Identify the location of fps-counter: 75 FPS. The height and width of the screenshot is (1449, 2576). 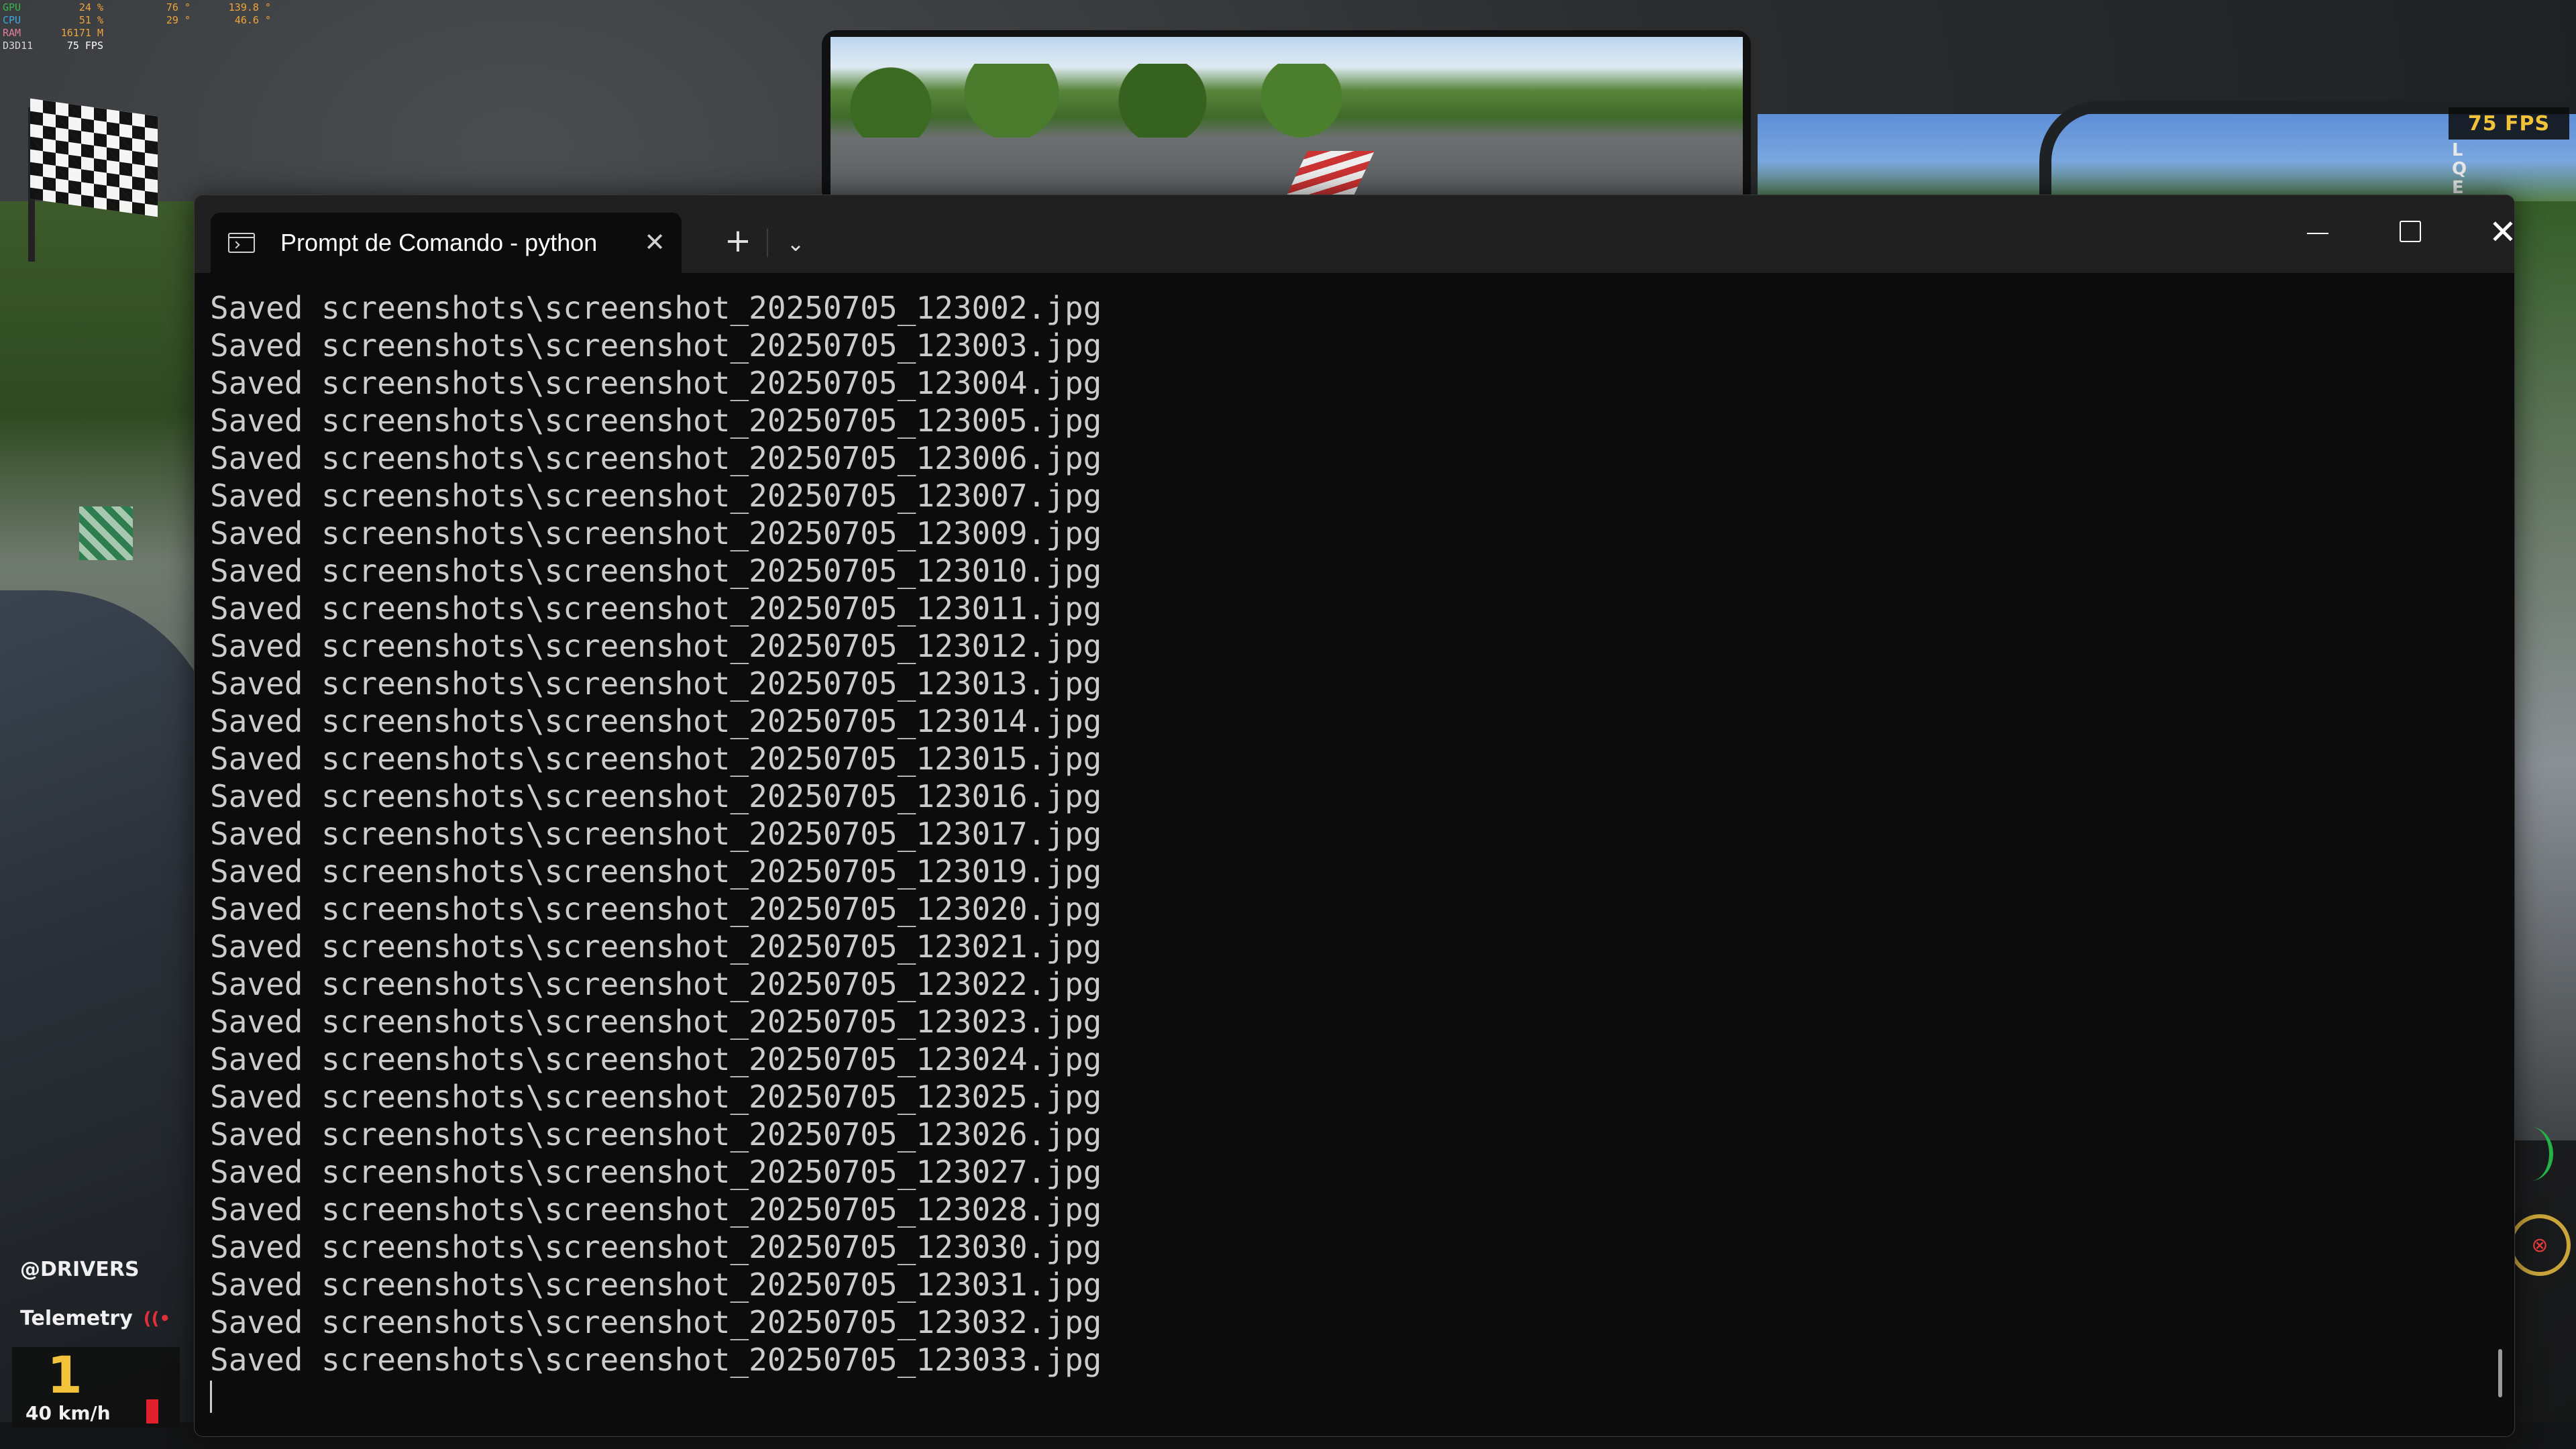
(2509, 123).